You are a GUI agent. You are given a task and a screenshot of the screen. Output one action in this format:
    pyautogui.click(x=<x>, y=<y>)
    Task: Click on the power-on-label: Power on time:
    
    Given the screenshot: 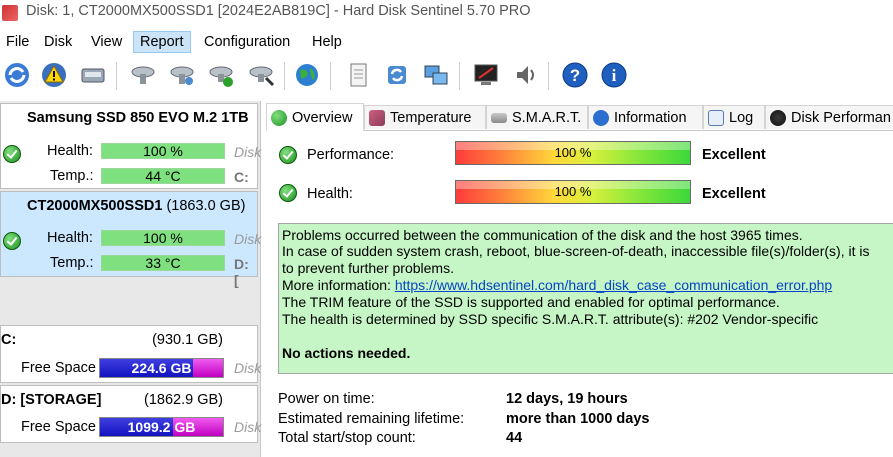 What is the action you would take?
    pyautogui.click(x=326, y=399)
    